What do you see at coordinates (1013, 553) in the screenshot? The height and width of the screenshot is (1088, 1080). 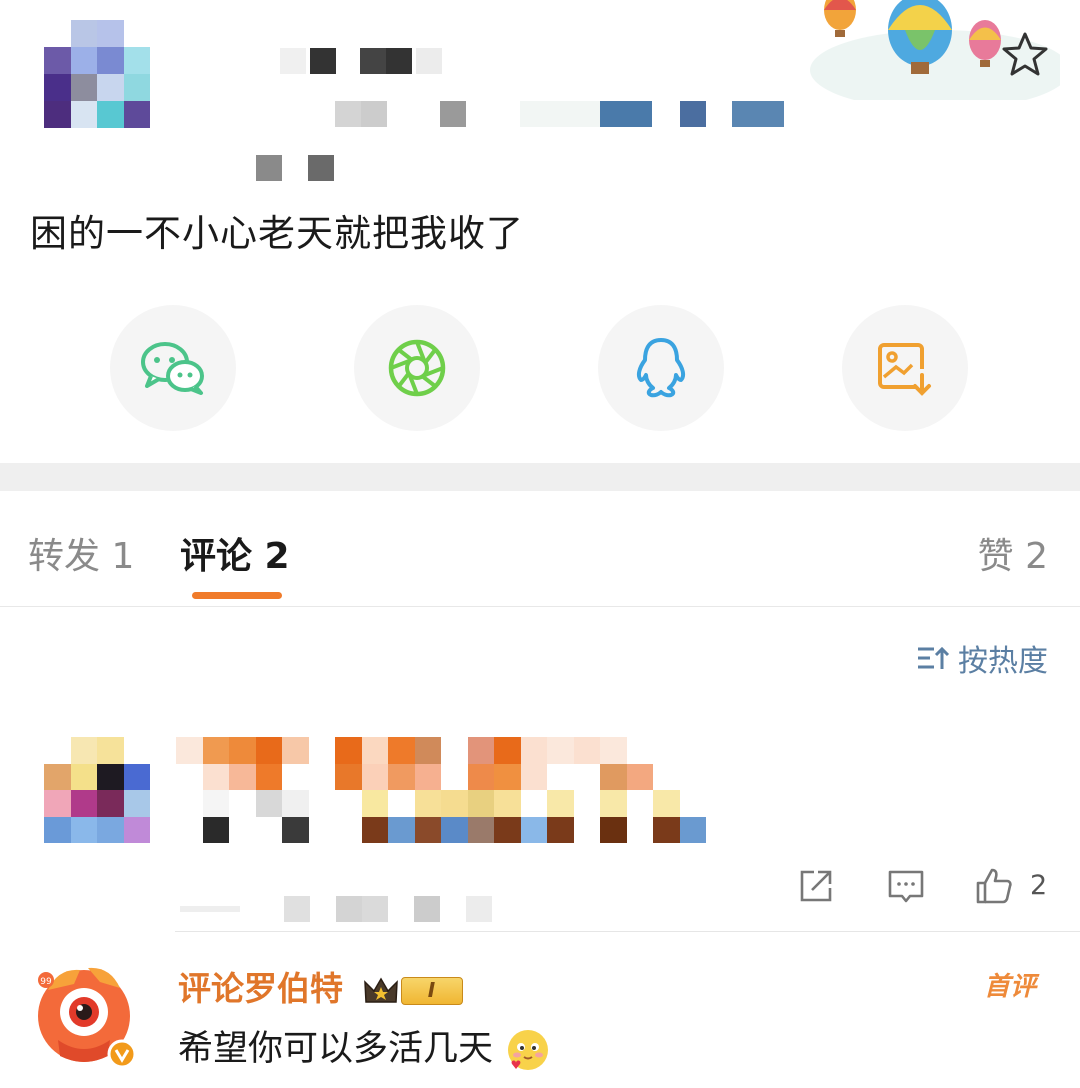 I see `tab-like: 赞 2` at bounding box center [1013, 553].